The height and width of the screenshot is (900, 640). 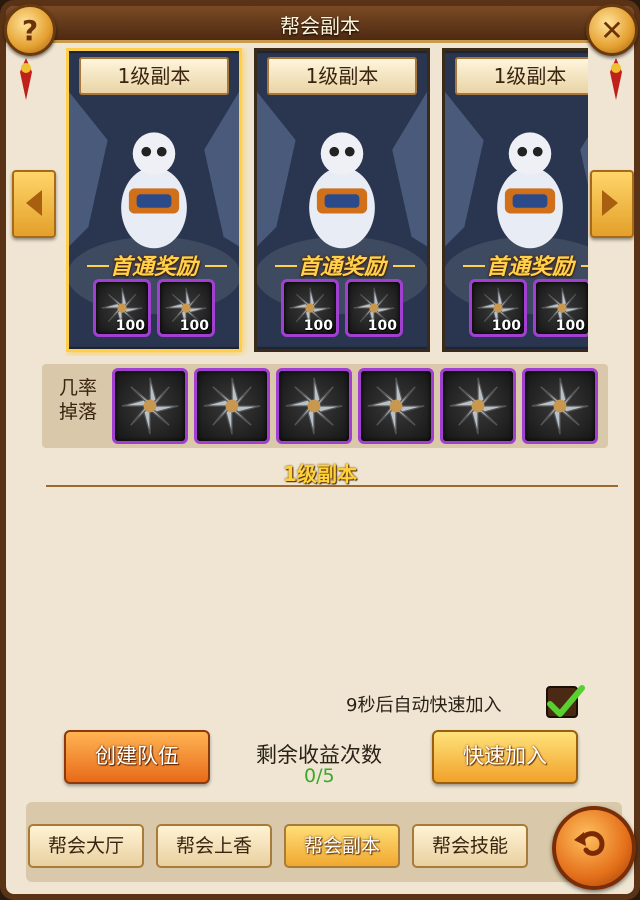 I want to click on tassel-decoration-left, so click(x=26, y=79).